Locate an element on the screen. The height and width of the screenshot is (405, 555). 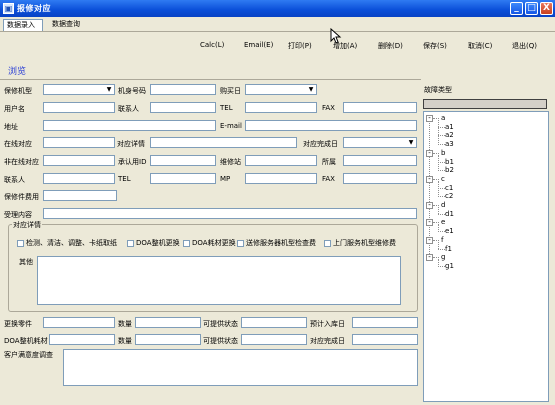
tree-node: d is located at coordinates (443, 205).